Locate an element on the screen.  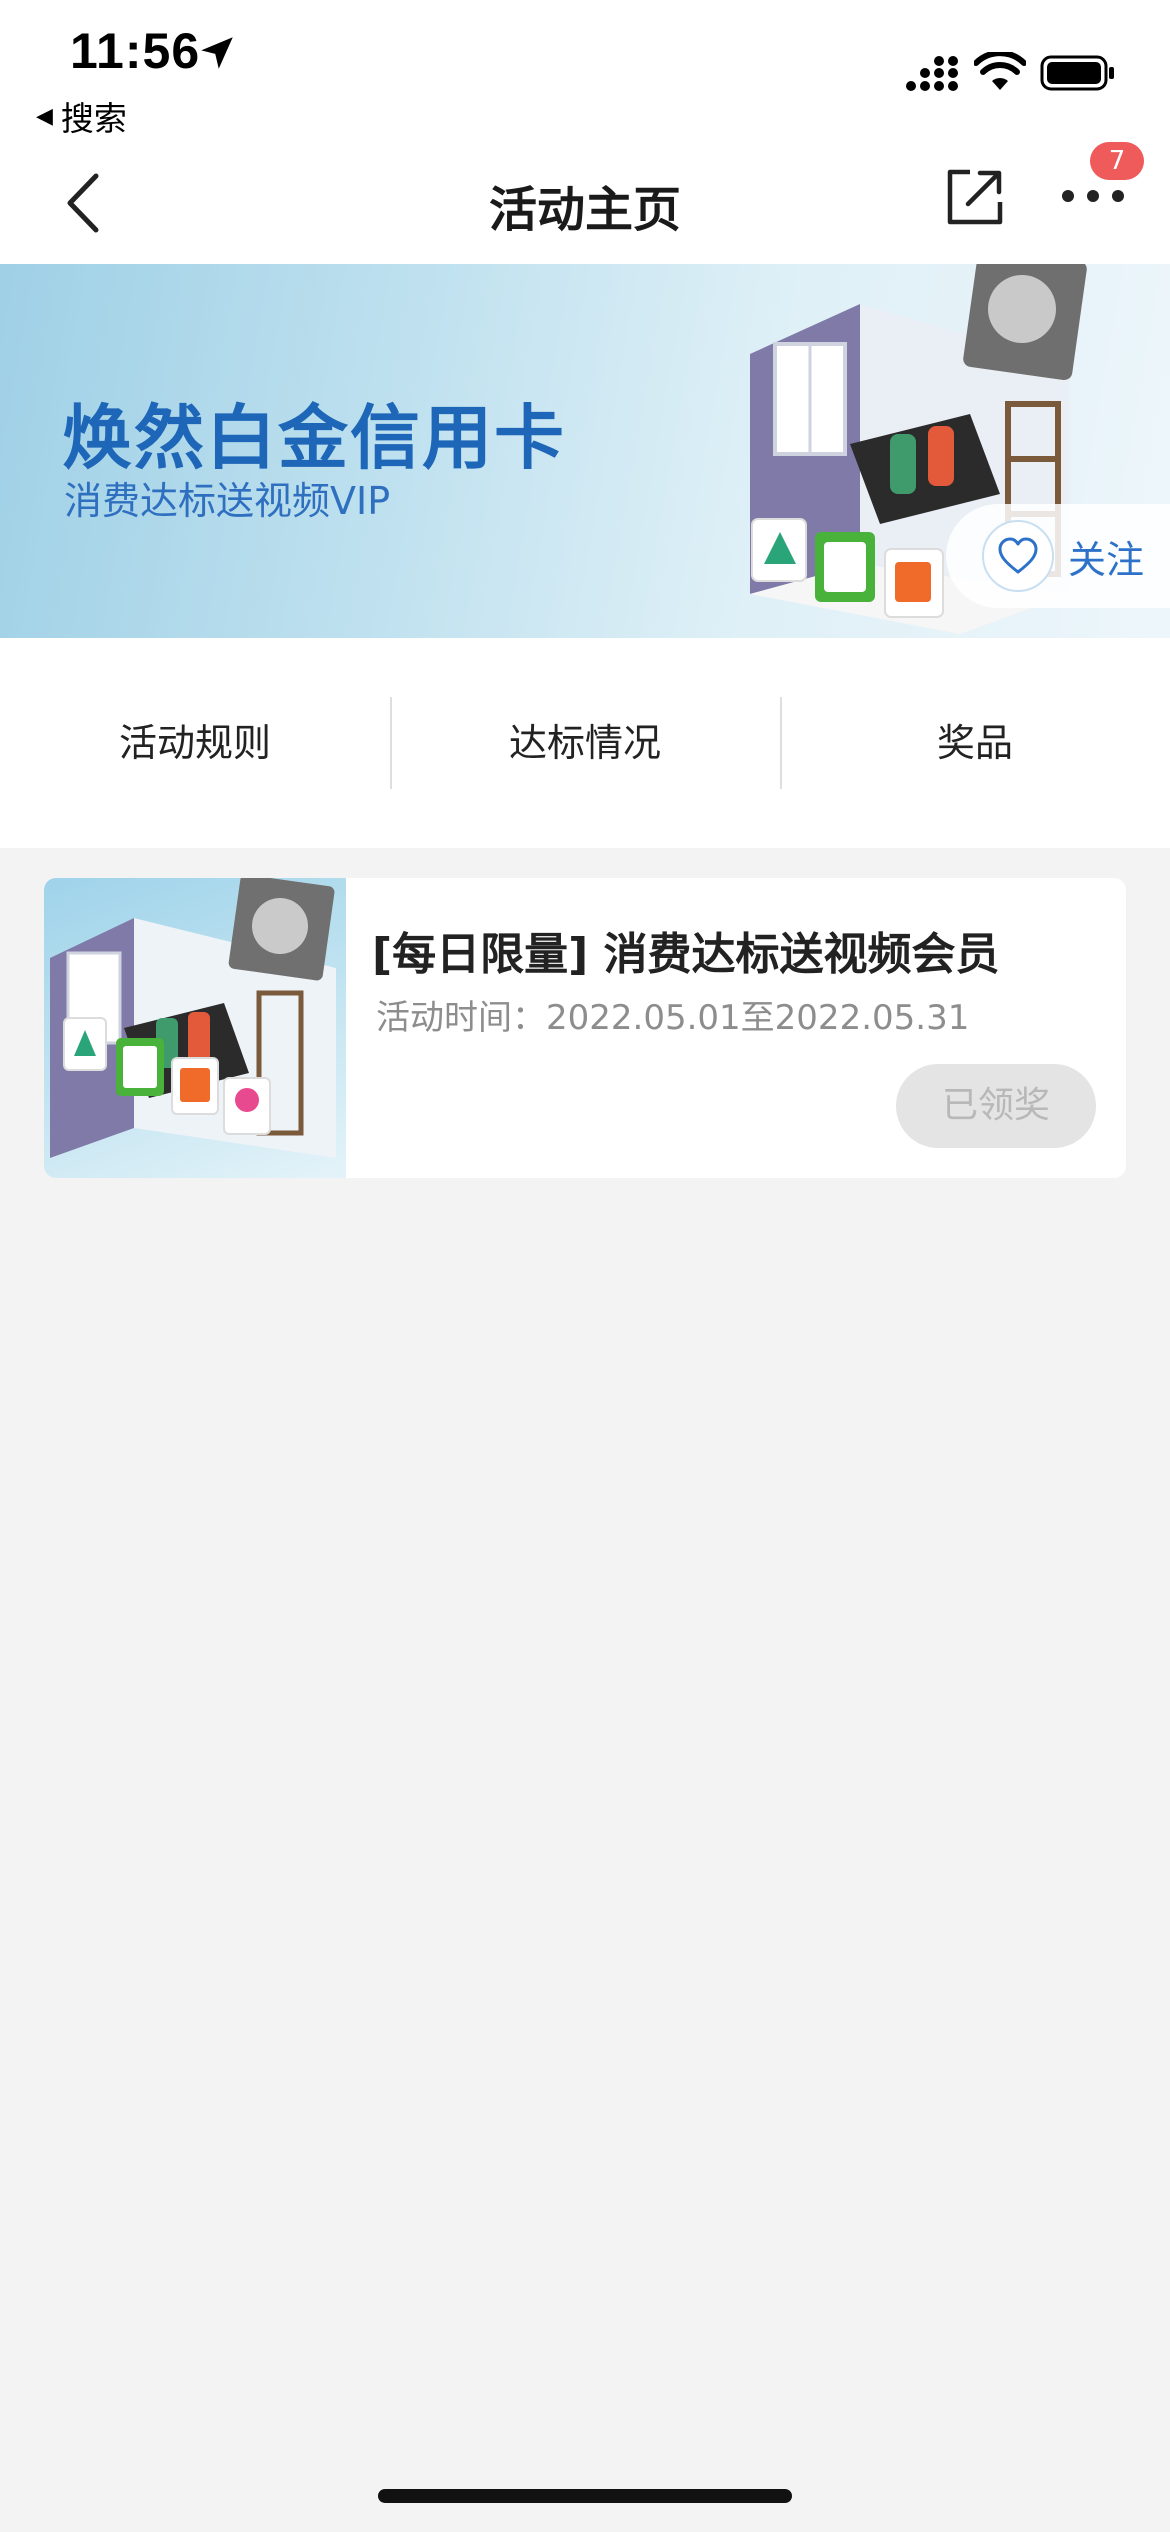
notification-badge: 7 is located at coordinates (1117, 161).